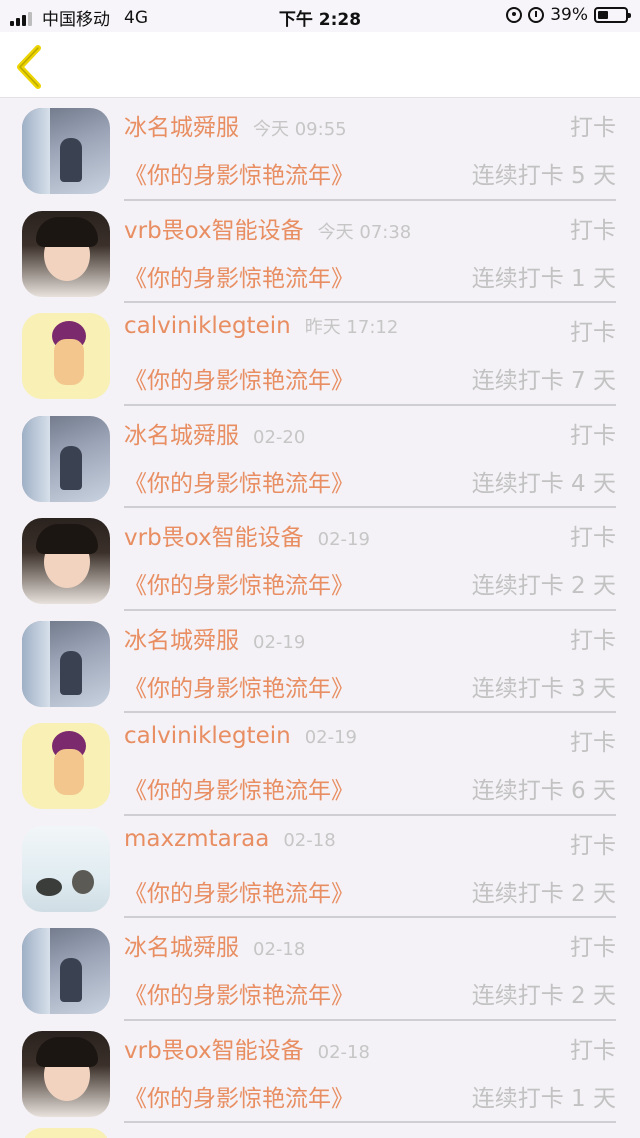  What do you see at coordinates (279, 437) in the screenshot?
I see `post-time: 02-20` at bounding box center [279, 437].